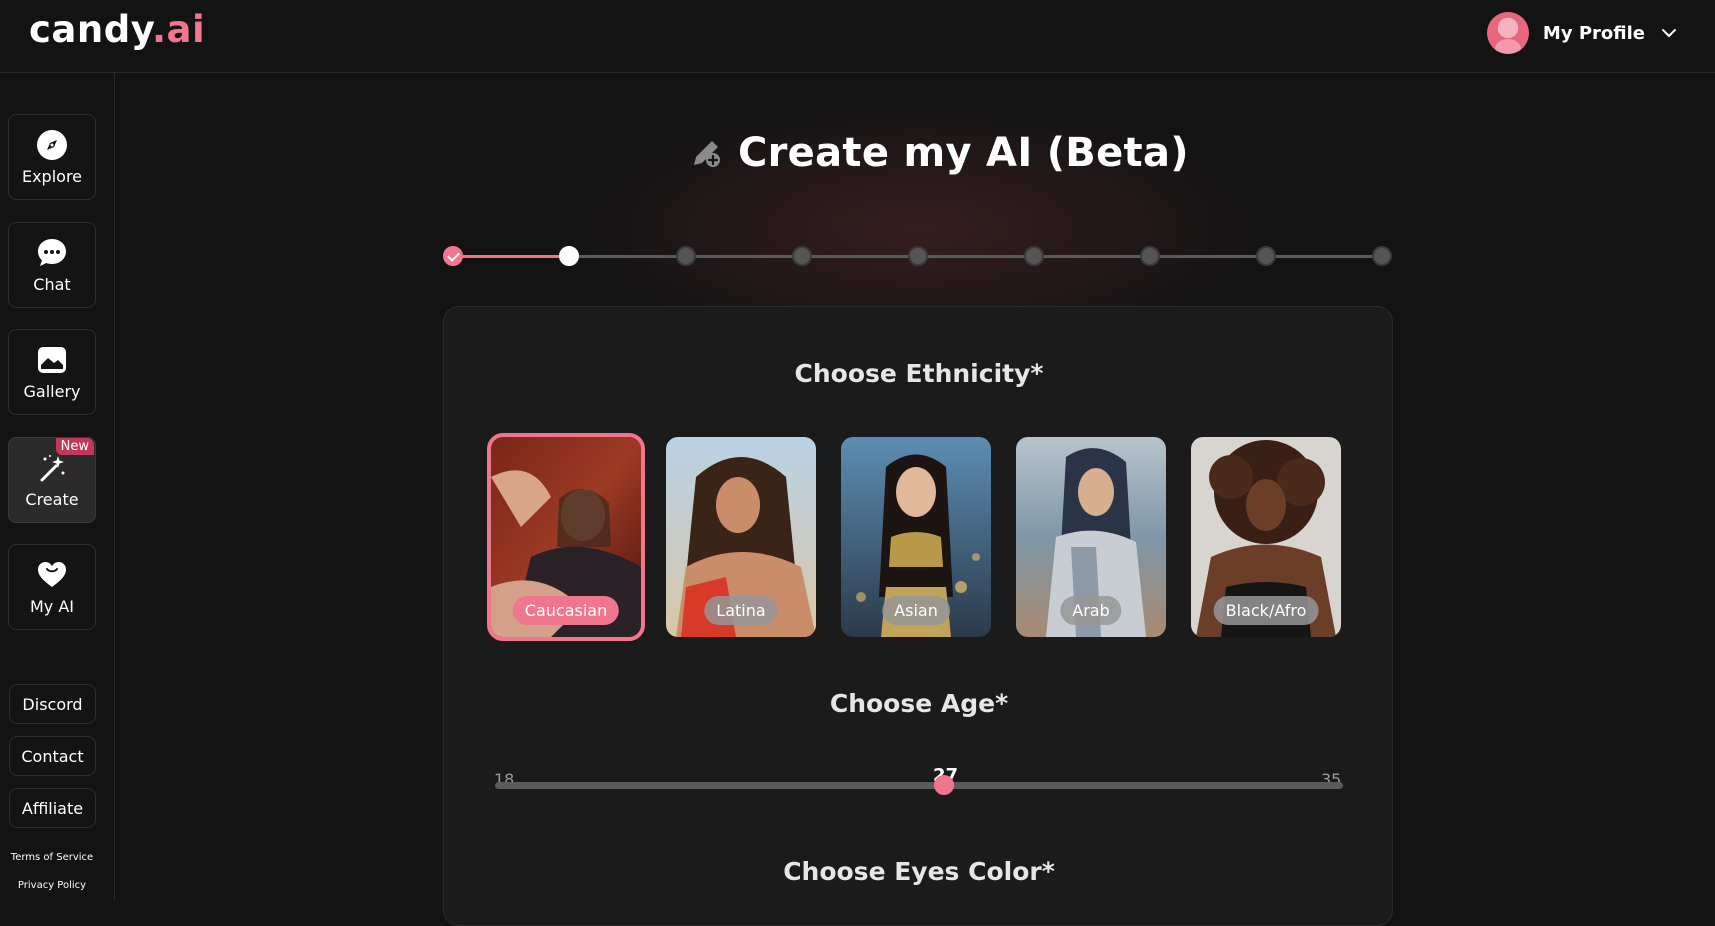  Describe the element at coordinates (1593, 33) in the screenshot. I see `profile-label: My Profile` at that location.